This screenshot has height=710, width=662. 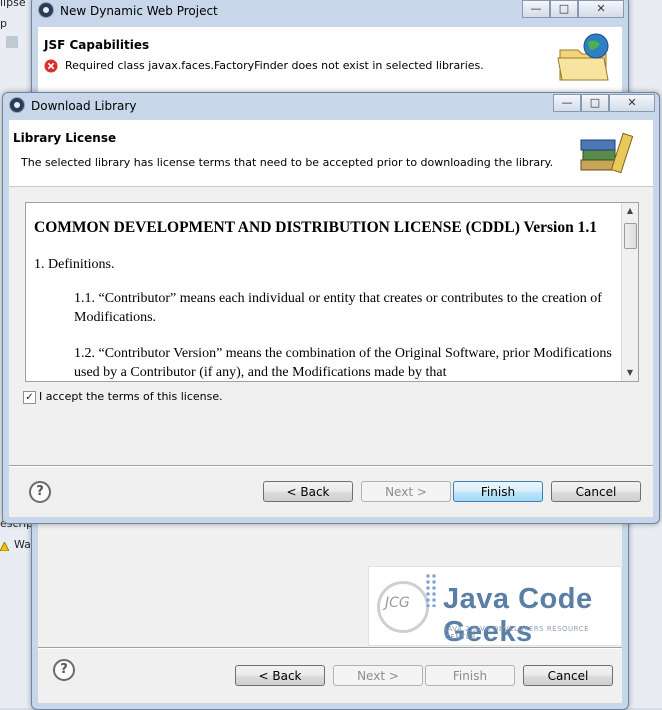 I want to click on accept-license-checkbox: ✓, so click(x=29, y=397).